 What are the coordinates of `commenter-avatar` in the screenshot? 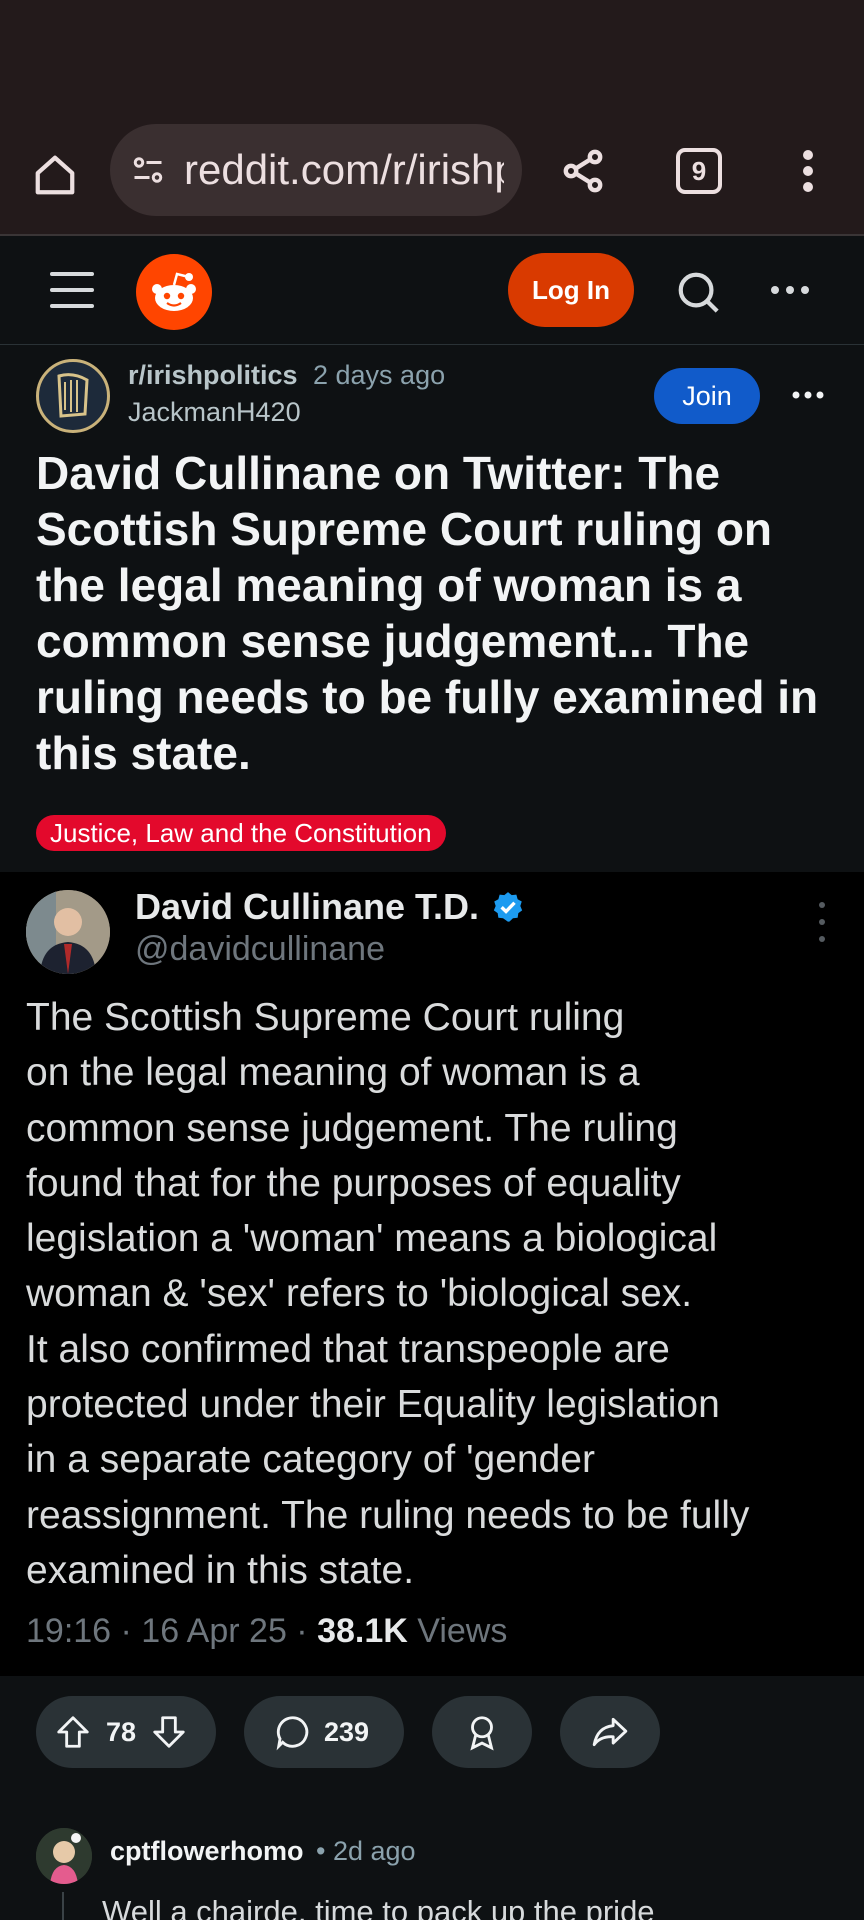 It's located at (64, 1856).